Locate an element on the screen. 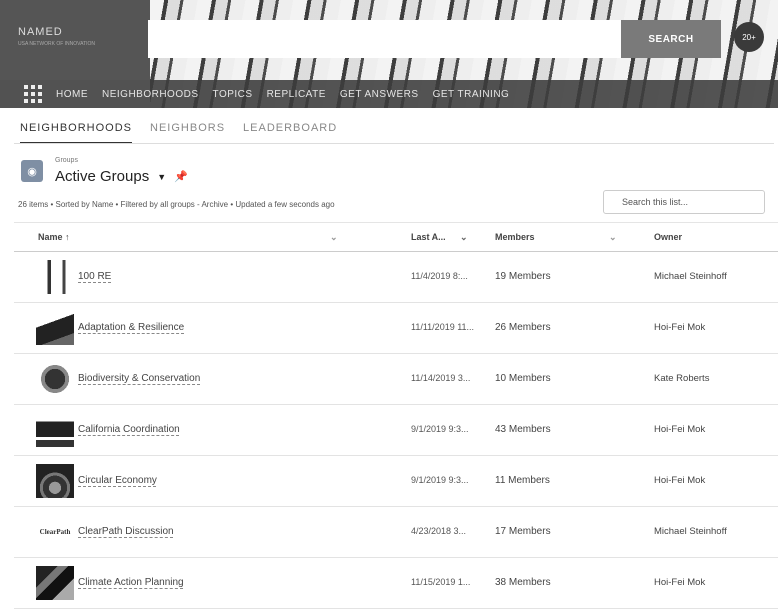 The image size is (778, 609). tabs-divider is located at coordinates (394, 143).